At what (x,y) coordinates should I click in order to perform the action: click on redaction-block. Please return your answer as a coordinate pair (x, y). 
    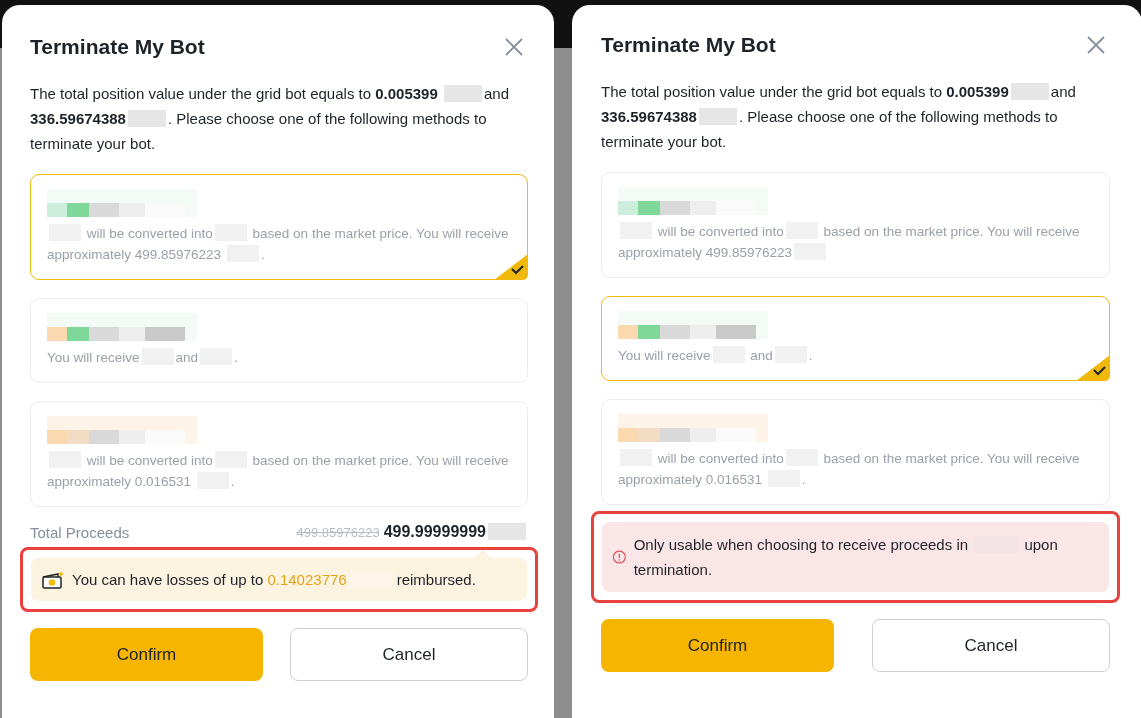
    Looking at the image, I should click on (507, 531).